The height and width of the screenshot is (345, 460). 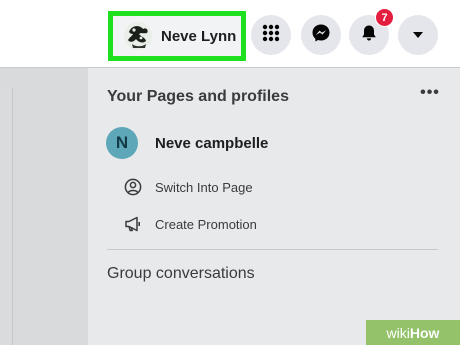 I want to click on wikihow-watermark: wiki How, so click(x=413, y=332).